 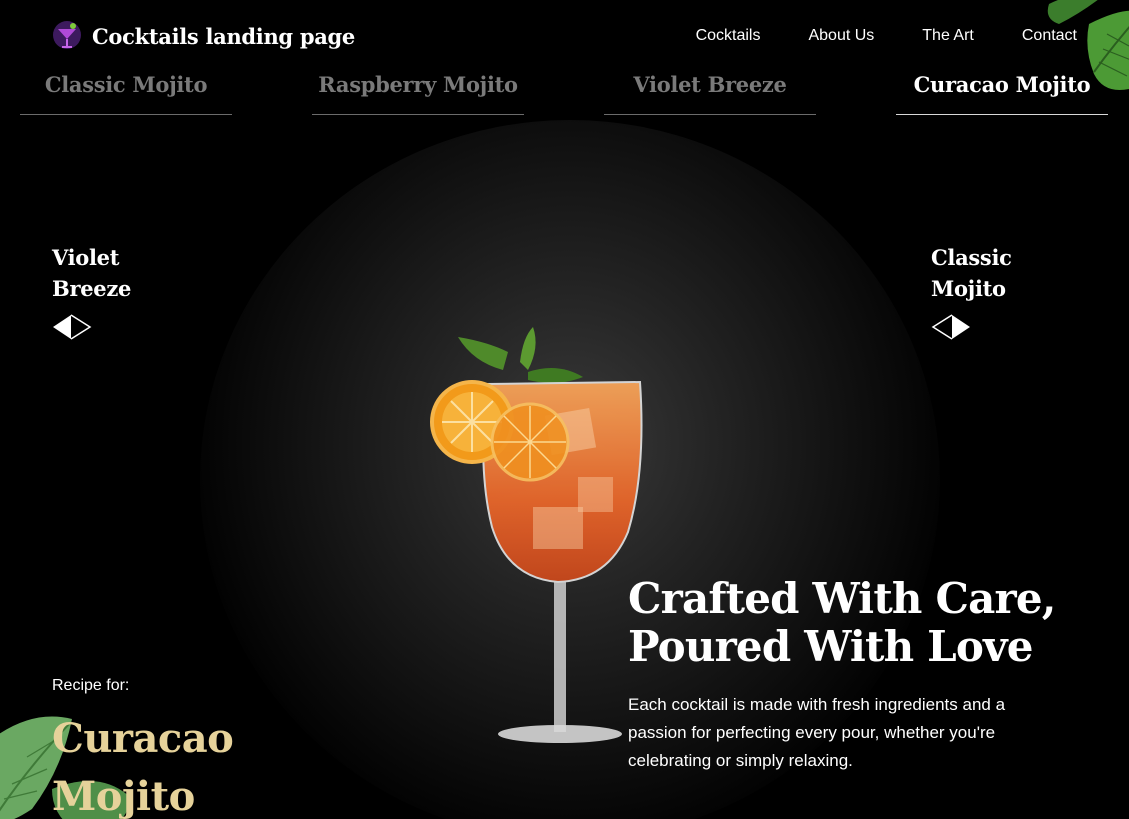 I want to click on brand-name: Cocktails landing page, so click(x=223, y=36).